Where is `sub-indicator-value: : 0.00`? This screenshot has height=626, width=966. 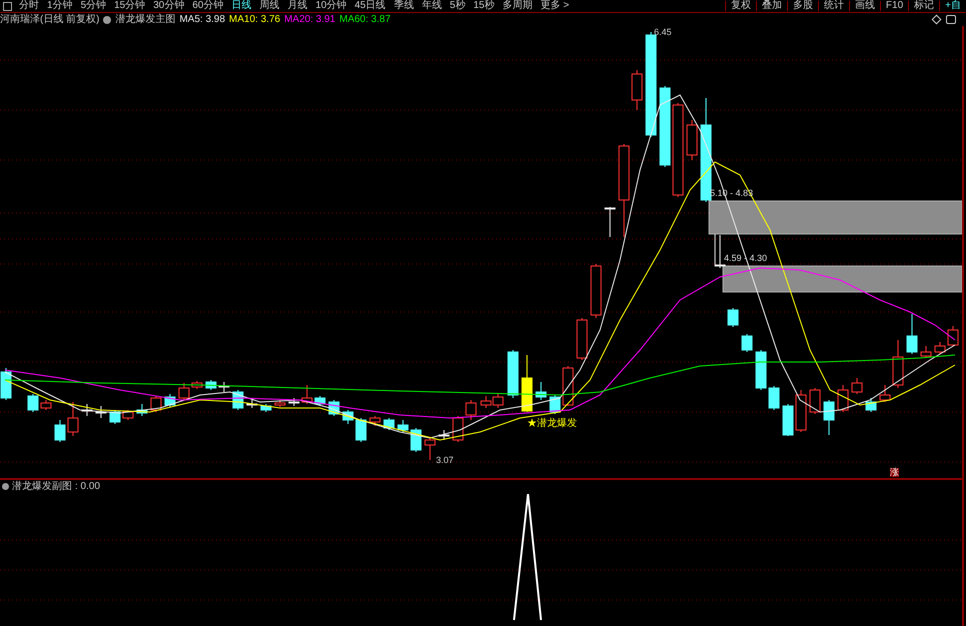
sub-indicator-value: : 0.00 is located at coordinates (87, 487).